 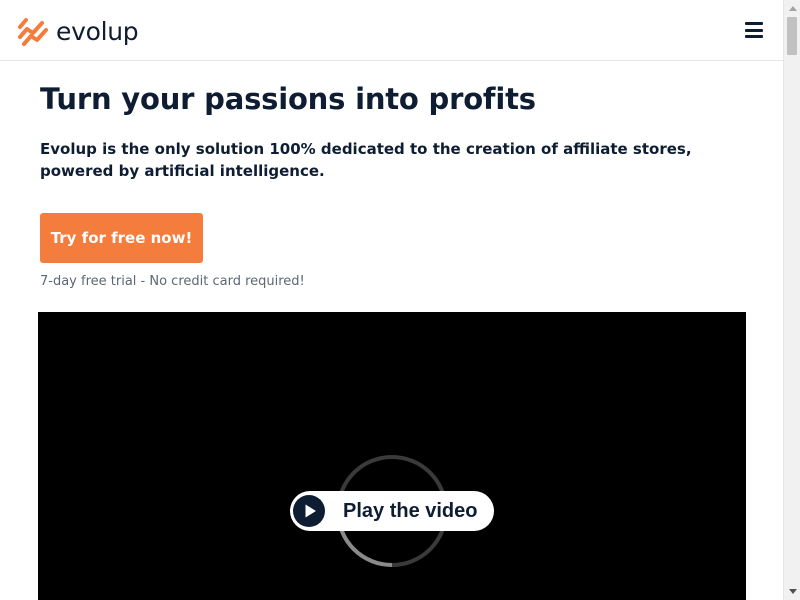 I want to click on scroll-down-arrow-icon, so click(x=792, y=591).